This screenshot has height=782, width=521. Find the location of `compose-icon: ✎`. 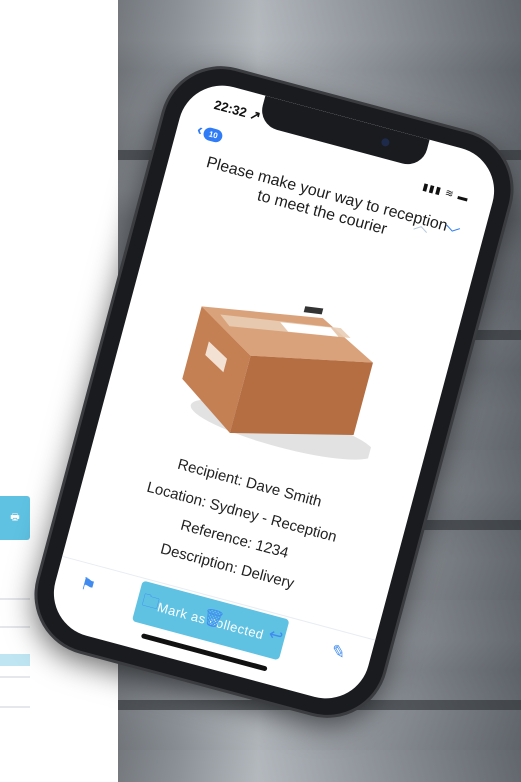

compose-icon: ✎ is located at coordinates (338, 652).